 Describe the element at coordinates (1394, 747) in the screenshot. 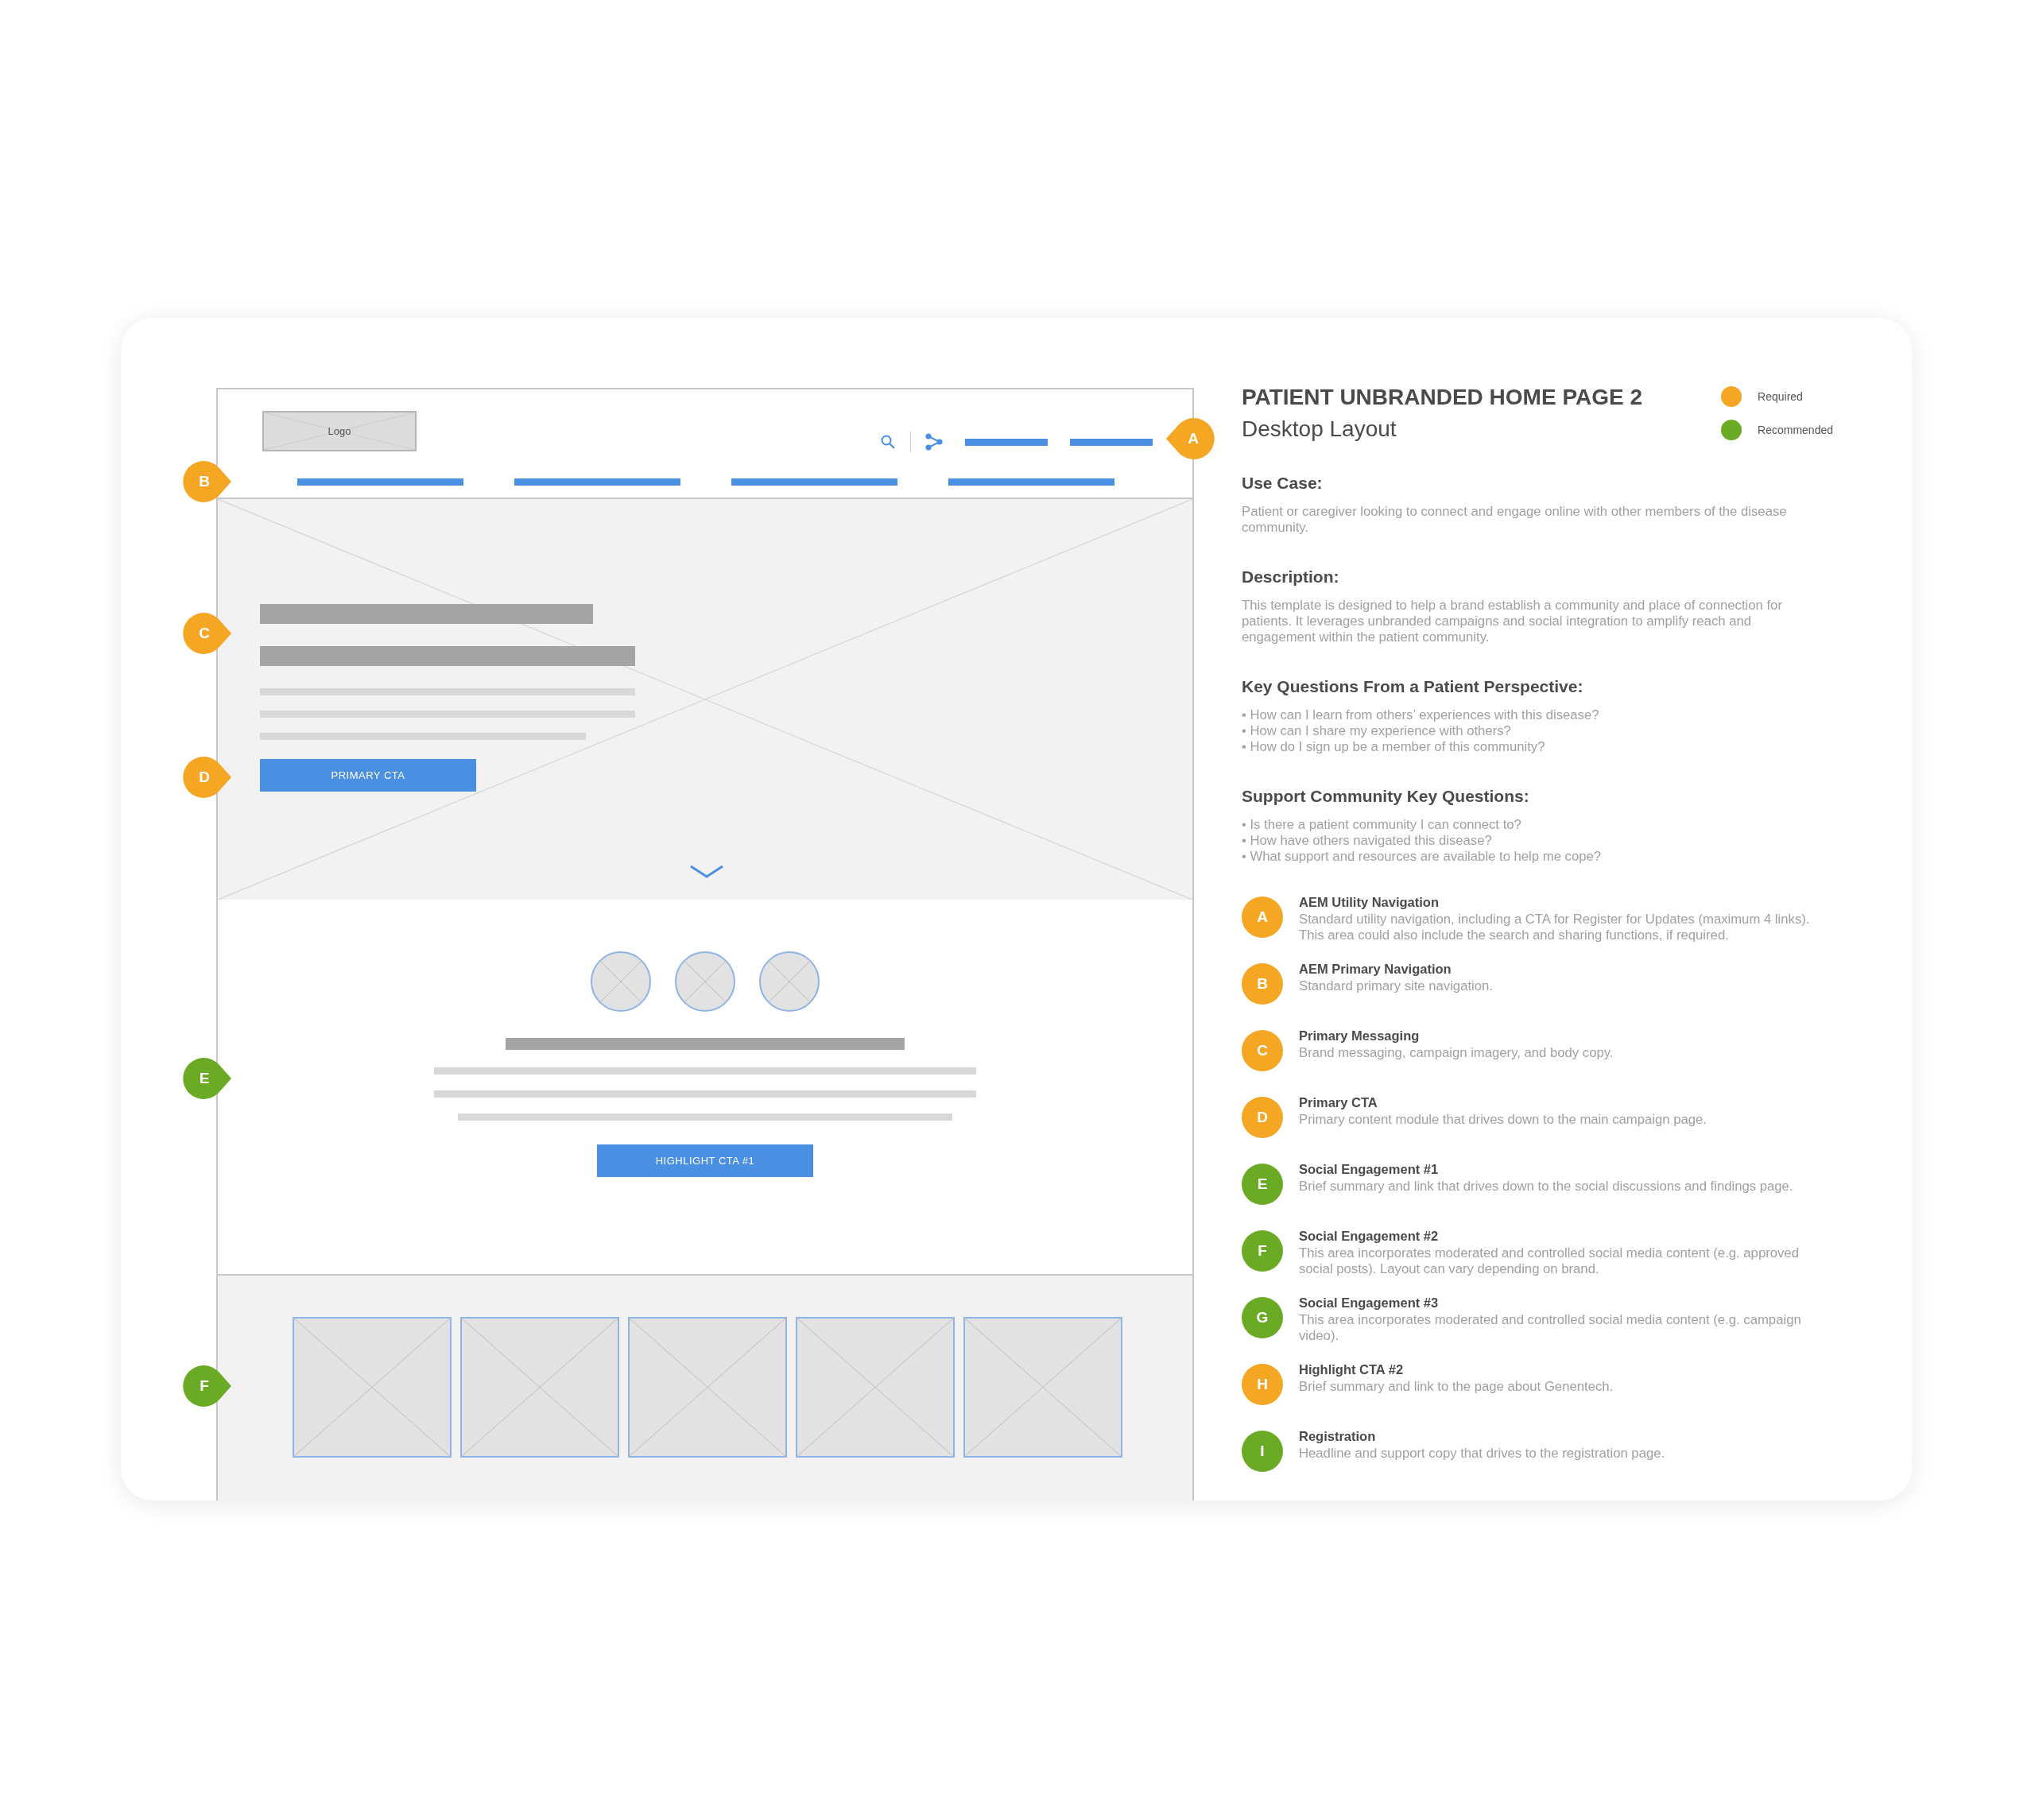

I see `question-item: • How do I sign up be a member of this community?` at that location.